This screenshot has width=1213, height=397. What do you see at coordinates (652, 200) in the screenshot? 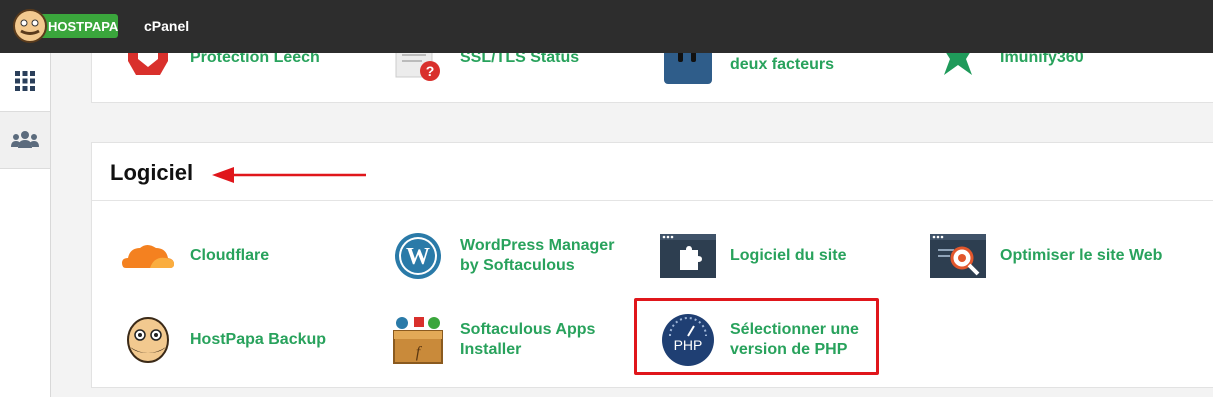
I see `section-divider` at bounding box center [652, 200].